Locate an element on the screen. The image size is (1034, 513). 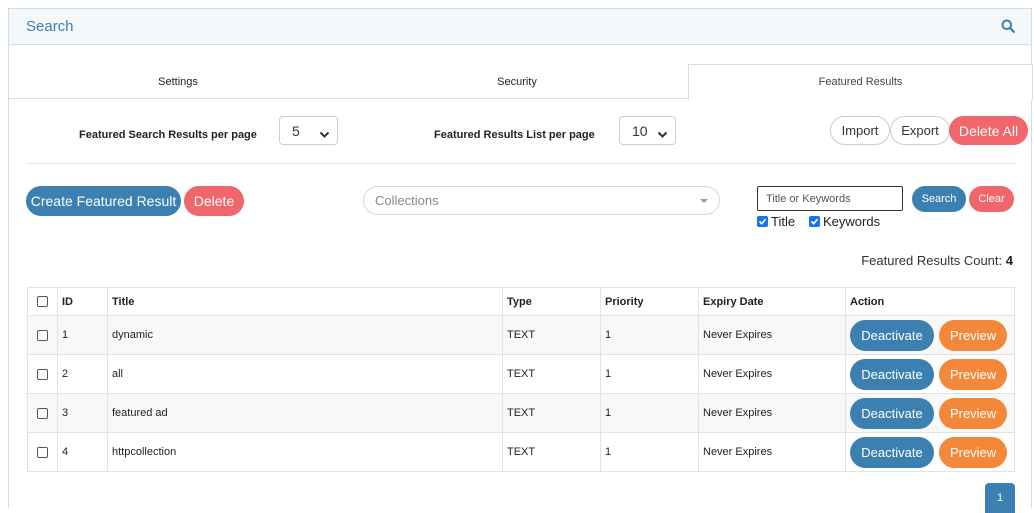
header-id: ID is located at coordinates (82, 301).